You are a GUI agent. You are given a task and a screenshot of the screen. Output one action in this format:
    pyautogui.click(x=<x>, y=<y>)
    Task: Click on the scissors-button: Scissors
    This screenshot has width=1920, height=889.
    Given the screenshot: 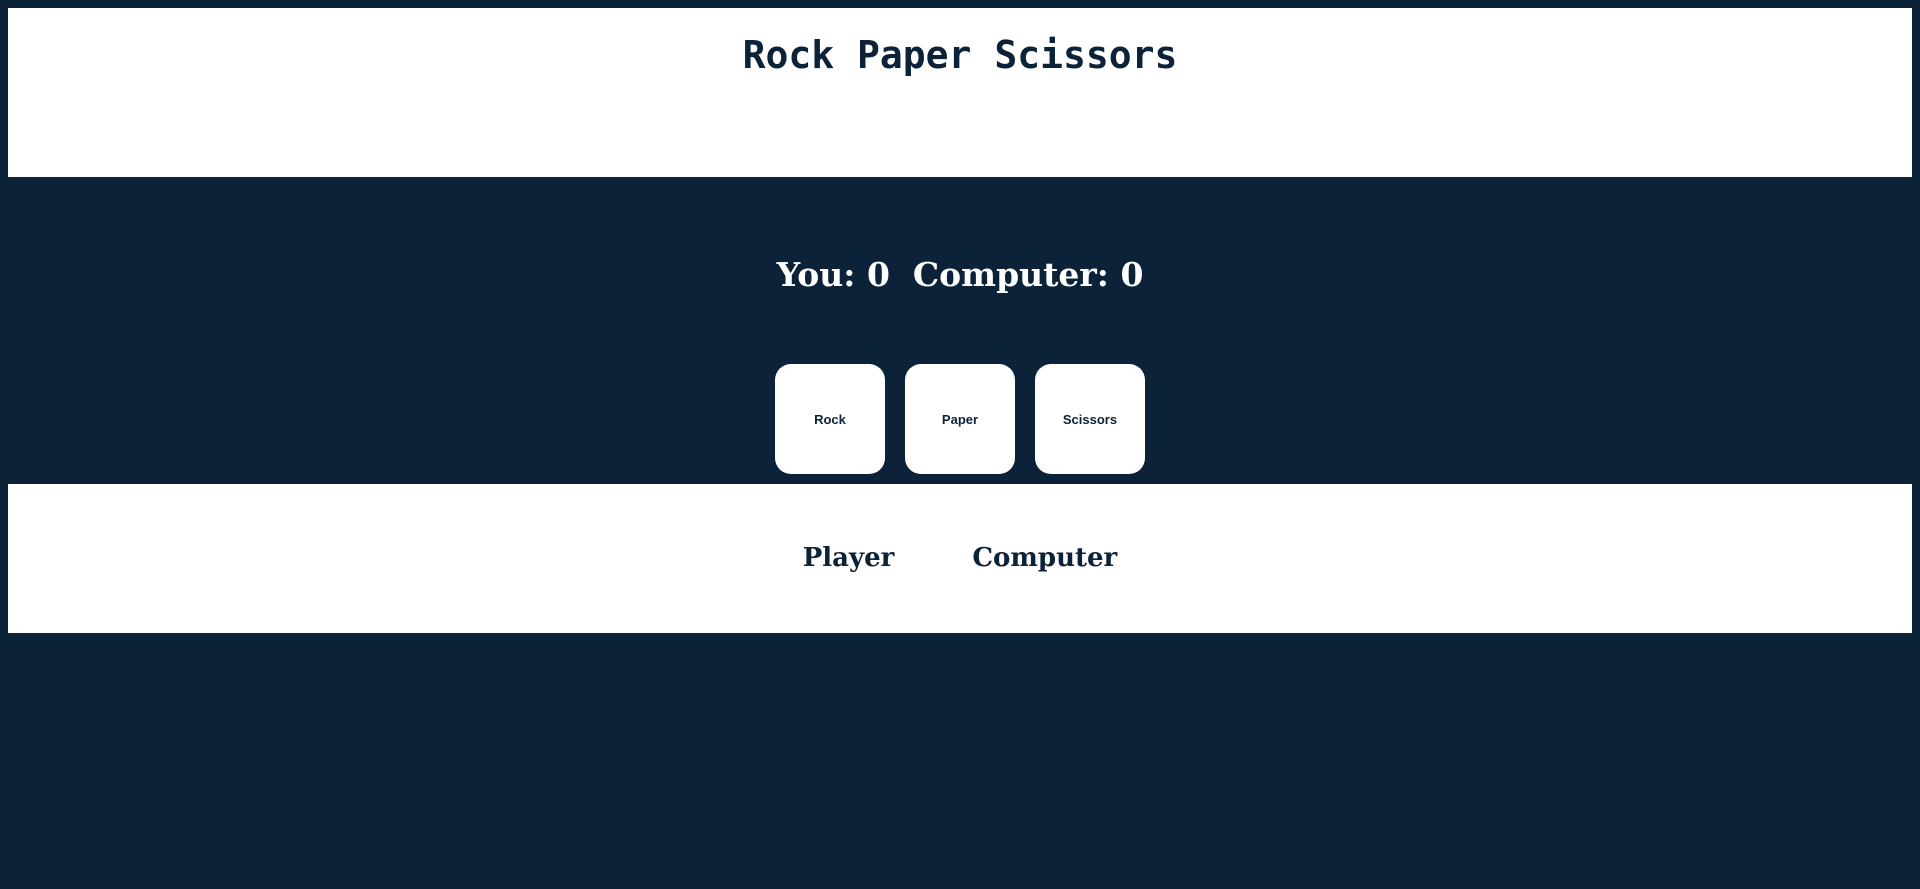 What is the action you would take?
    pyautogui.click(x=1090, y=419)
    